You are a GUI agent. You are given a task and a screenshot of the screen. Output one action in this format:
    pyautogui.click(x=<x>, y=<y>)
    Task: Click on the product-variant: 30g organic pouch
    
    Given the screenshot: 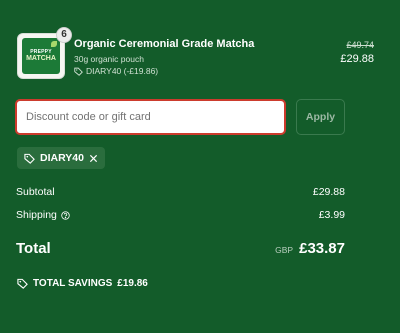 What is the action you would take?
    pyautogui.click(x=109, y=59)
    